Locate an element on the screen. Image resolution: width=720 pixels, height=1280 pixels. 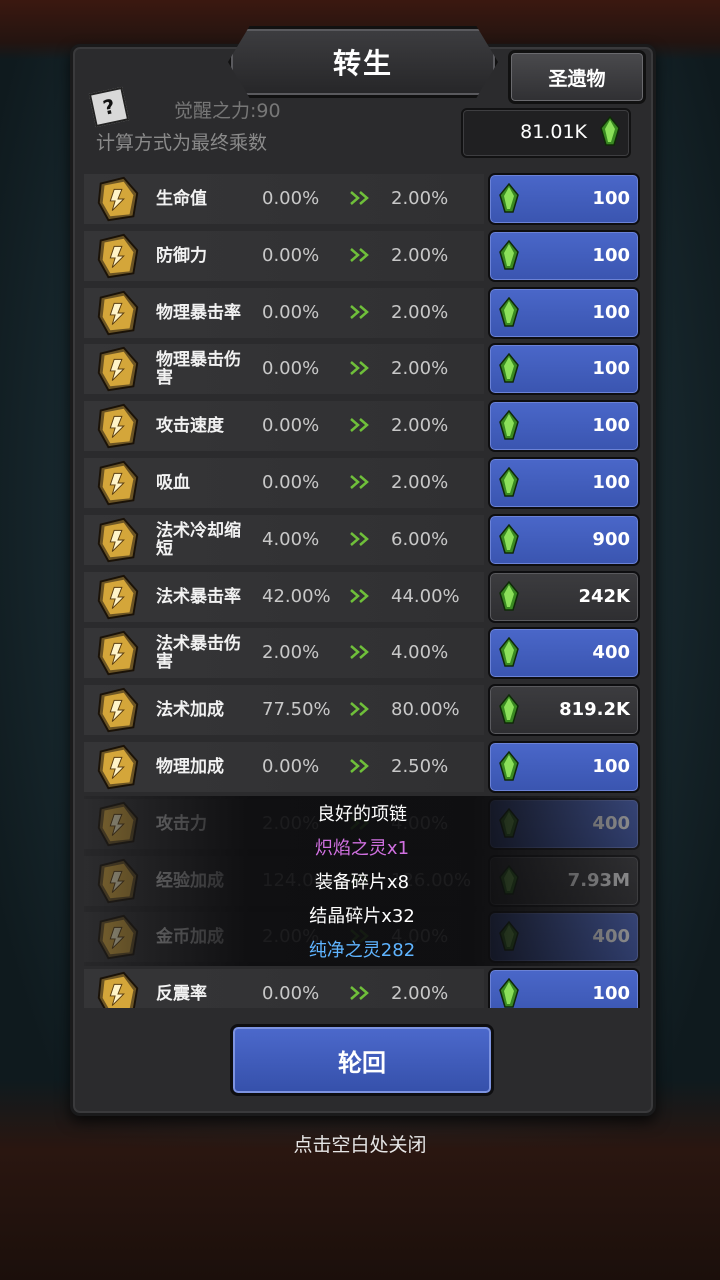
stat-name: 物理暴击率 is located at coordinates (198, 312).